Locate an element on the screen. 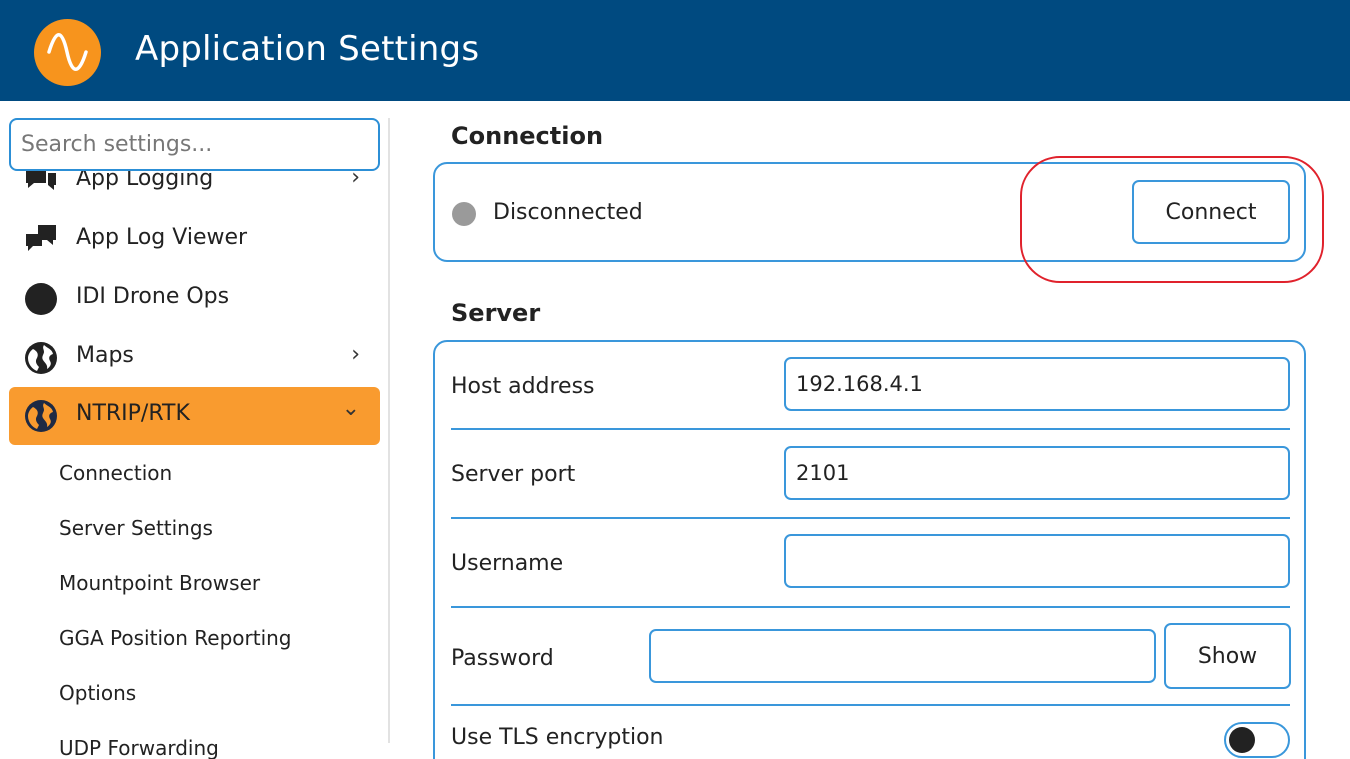 The image size is (1350, 759). sidebar-divider is located at coordinates (389, 430).